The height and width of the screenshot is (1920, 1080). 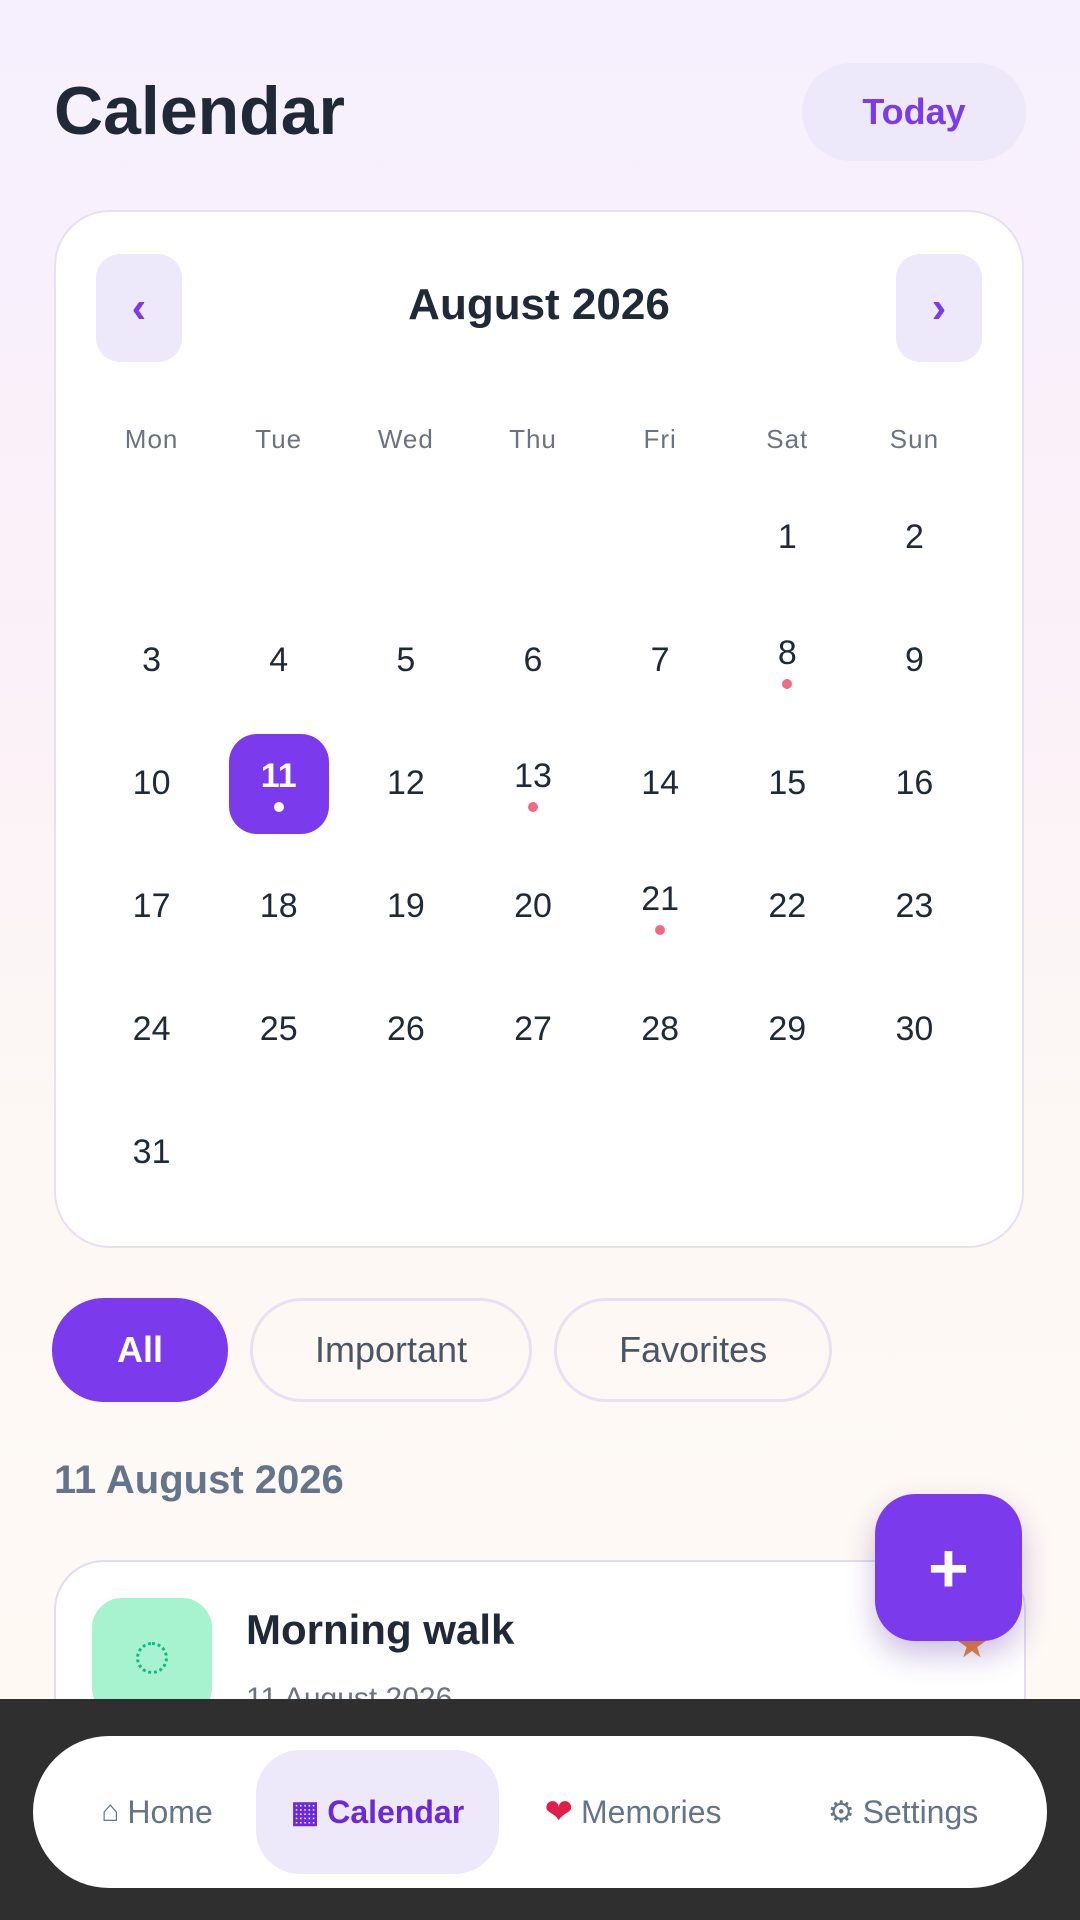 I want to click on calendar-day: 4, so click(x=278, y=660).